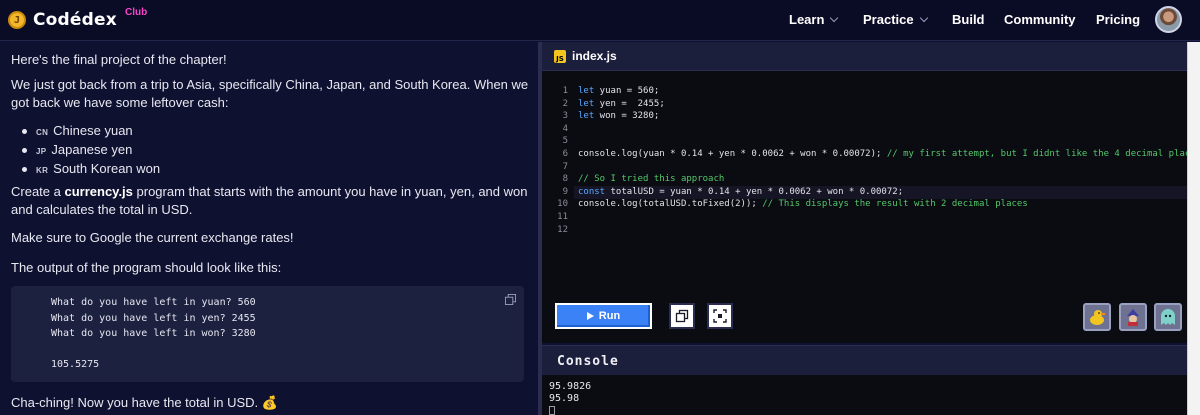  What do you see at coordinates (807, 19) in the screenshot?
I see `nav-learn-label: Learn` at bounding box center [807, 19].